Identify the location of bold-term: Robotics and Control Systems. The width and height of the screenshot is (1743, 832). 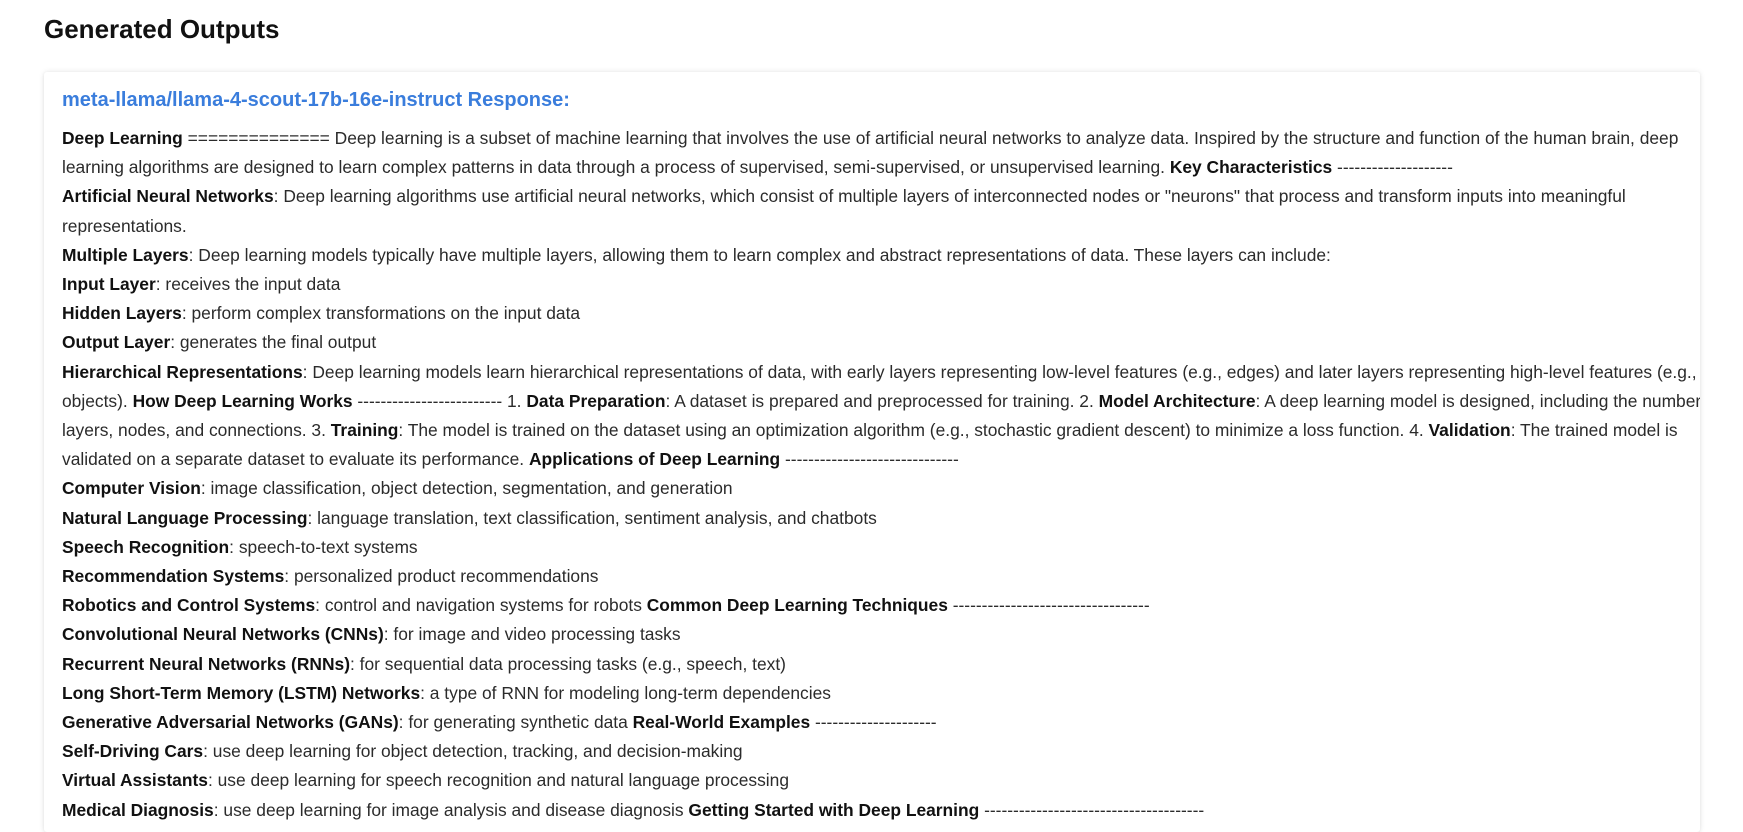
(189, 605).